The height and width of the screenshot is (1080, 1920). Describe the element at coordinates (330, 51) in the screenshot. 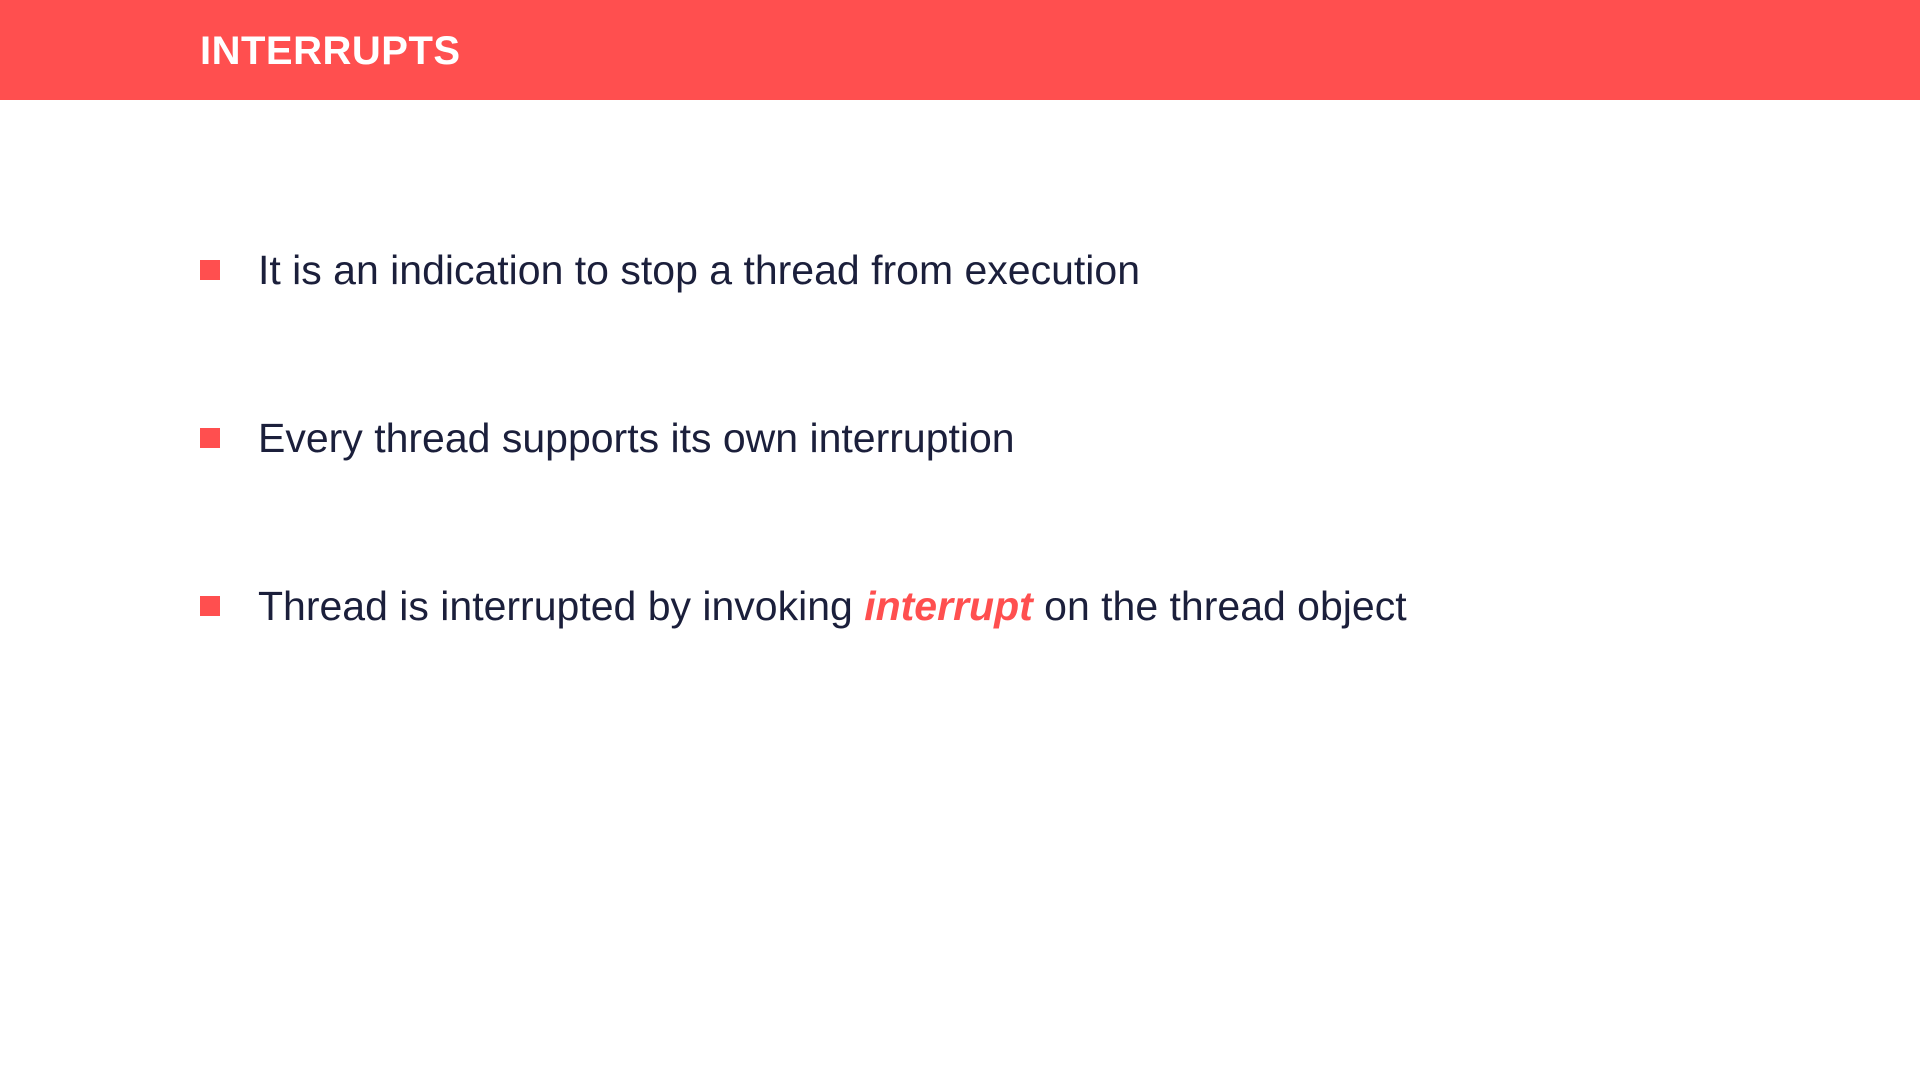

I see `slide-title: INTERRUPTS` at that location.